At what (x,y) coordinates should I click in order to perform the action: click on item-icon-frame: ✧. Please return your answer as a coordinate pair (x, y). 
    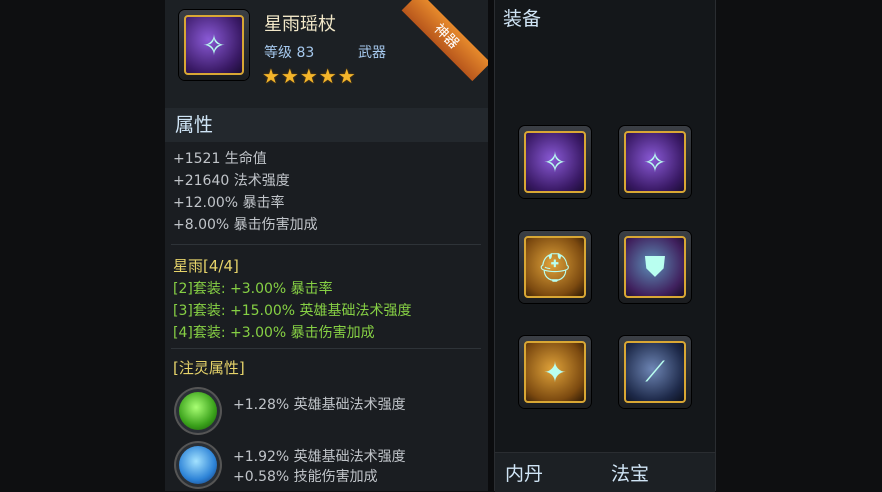
    Looking at the image, I should click on (214, 45).